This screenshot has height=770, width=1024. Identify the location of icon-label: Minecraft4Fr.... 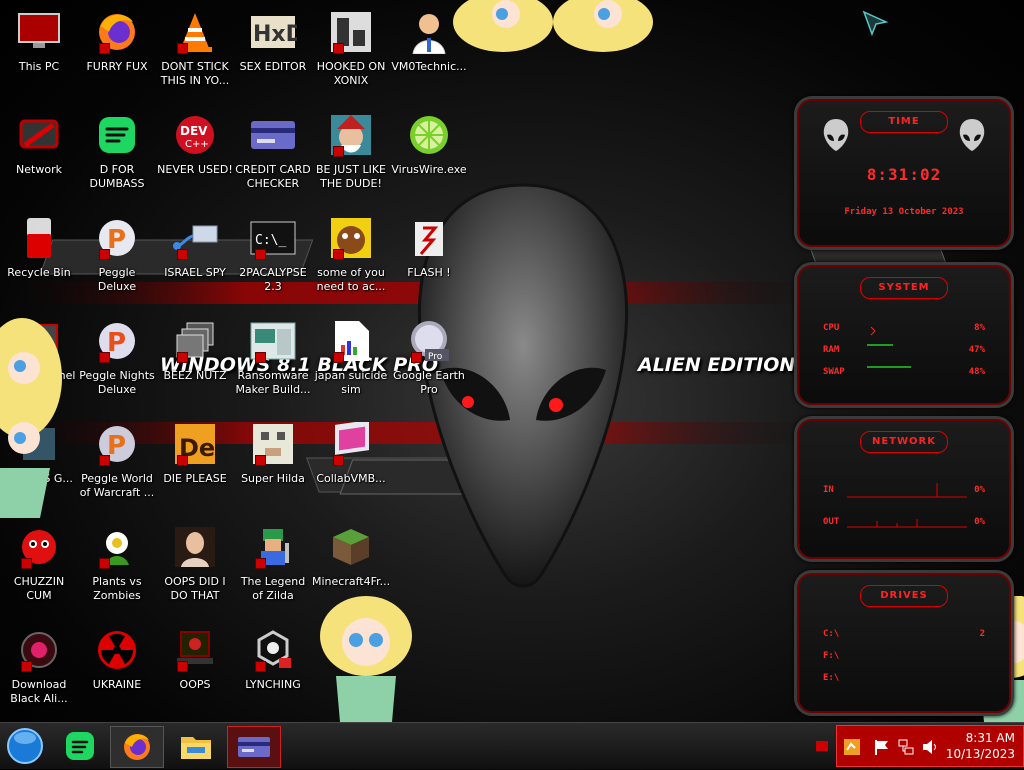
(351, 581).